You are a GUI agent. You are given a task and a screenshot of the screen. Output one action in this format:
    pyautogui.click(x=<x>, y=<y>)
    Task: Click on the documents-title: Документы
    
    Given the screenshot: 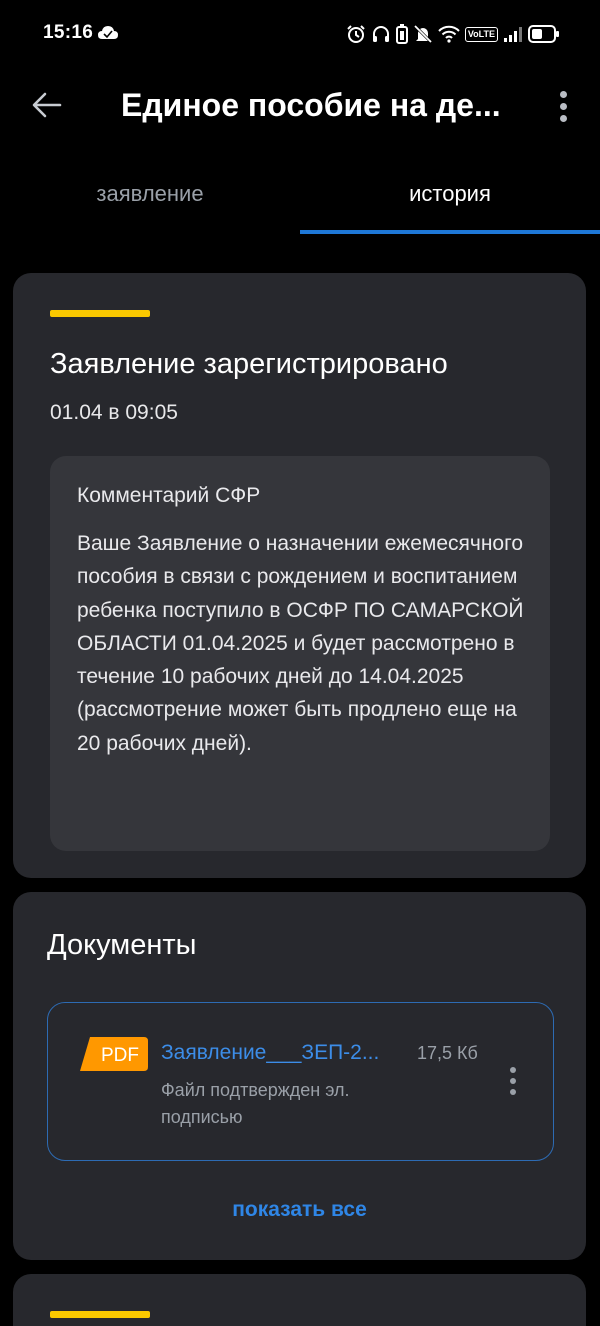 What is the action you would take?
    pyautogui.click(x=122, y=945)
    